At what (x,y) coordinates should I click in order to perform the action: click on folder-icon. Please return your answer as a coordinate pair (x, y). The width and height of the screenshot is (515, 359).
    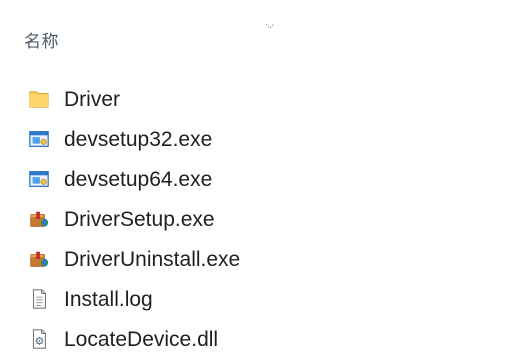
    Looking at the image, I should click on (39, 99).